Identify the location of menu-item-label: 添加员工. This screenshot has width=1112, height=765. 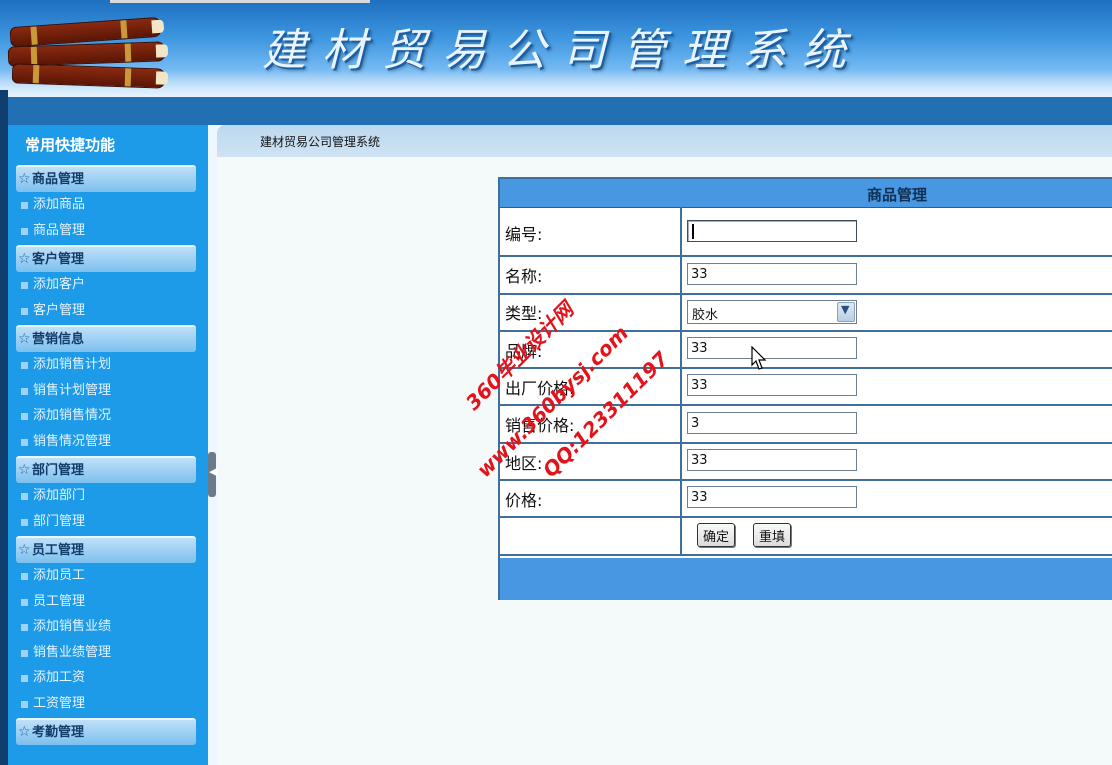
(59, 575).